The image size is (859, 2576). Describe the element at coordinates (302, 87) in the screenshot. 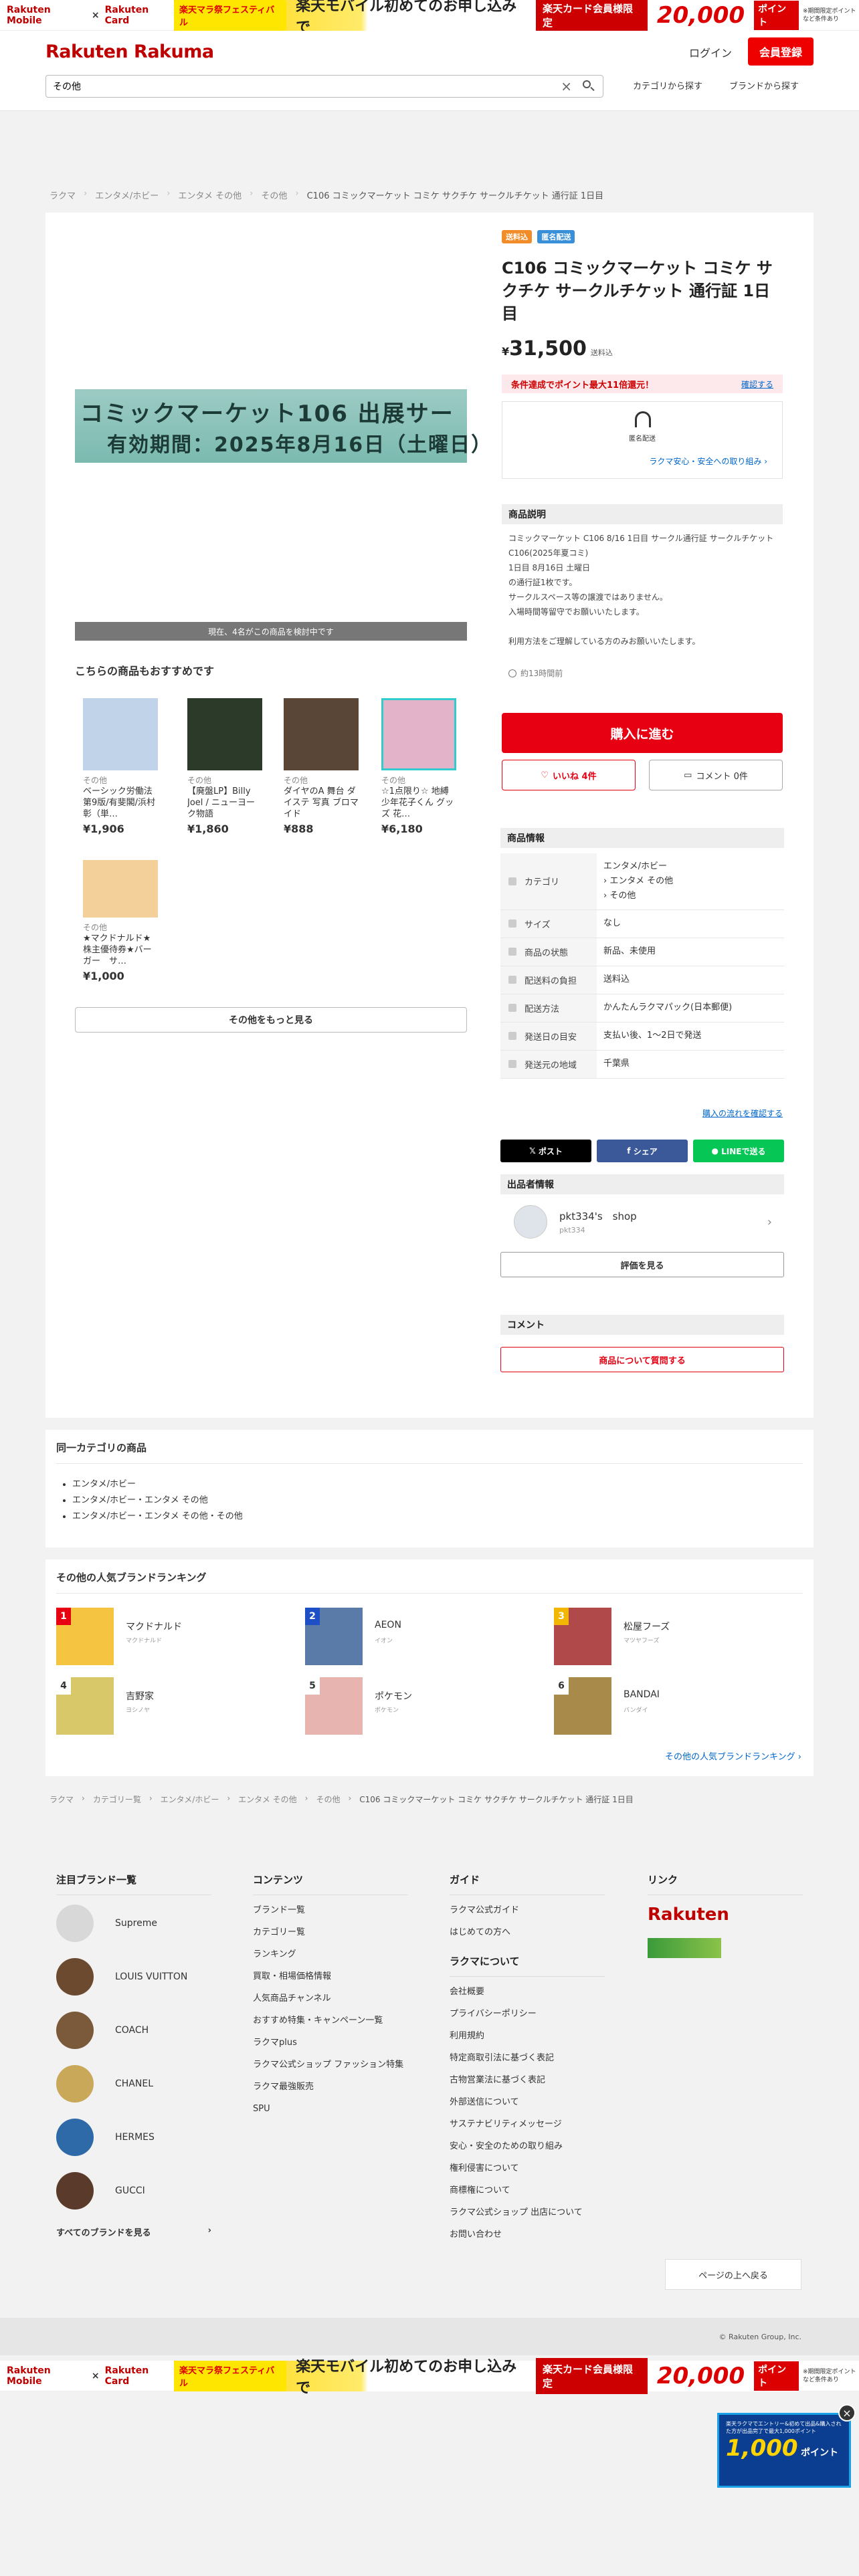

I see `search-input` at that location.